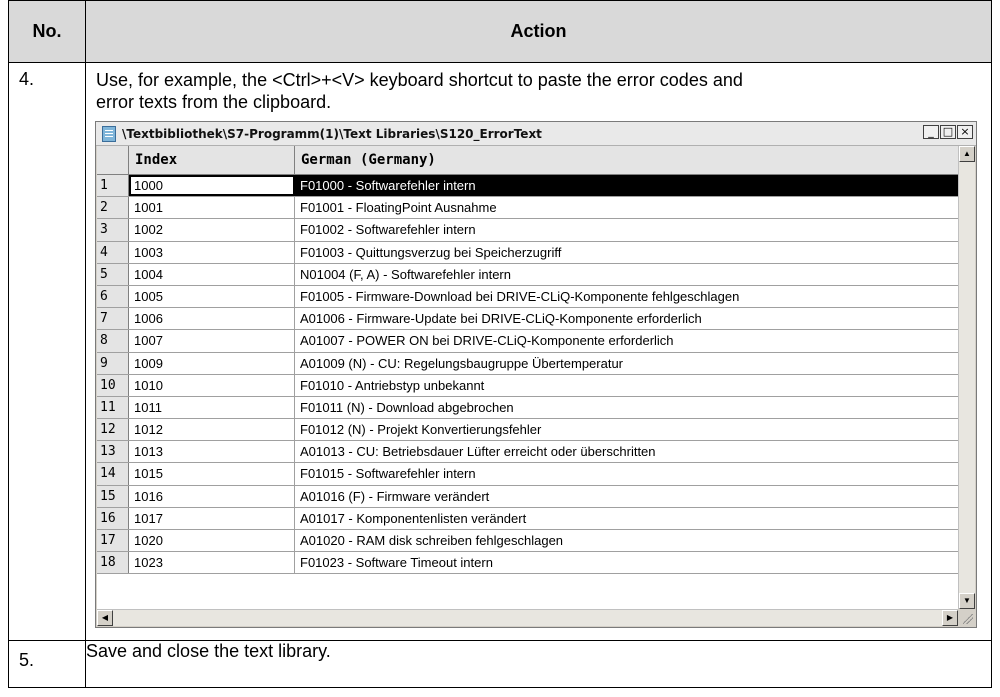  I want to click on index-cell: 1001, so click(212, 208).